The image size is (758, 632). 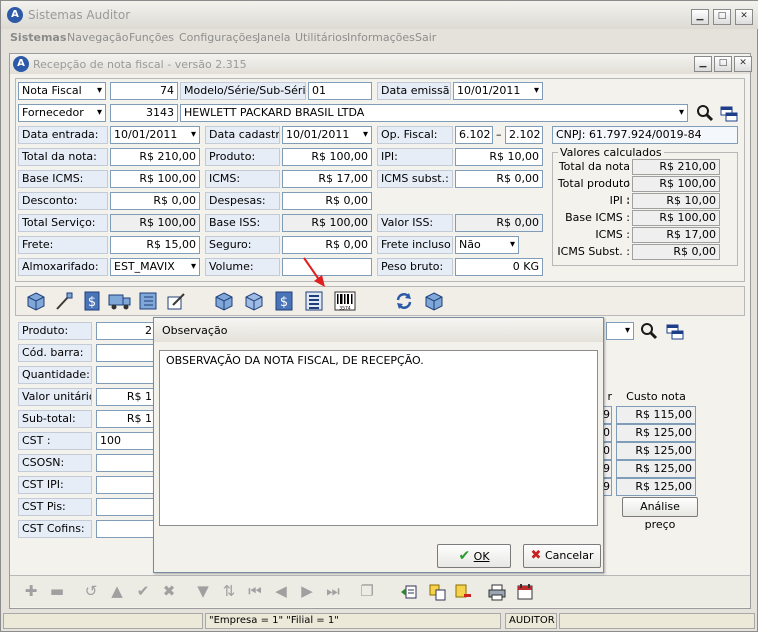 I want to click on csosn-field, so click(x=126, y=463).